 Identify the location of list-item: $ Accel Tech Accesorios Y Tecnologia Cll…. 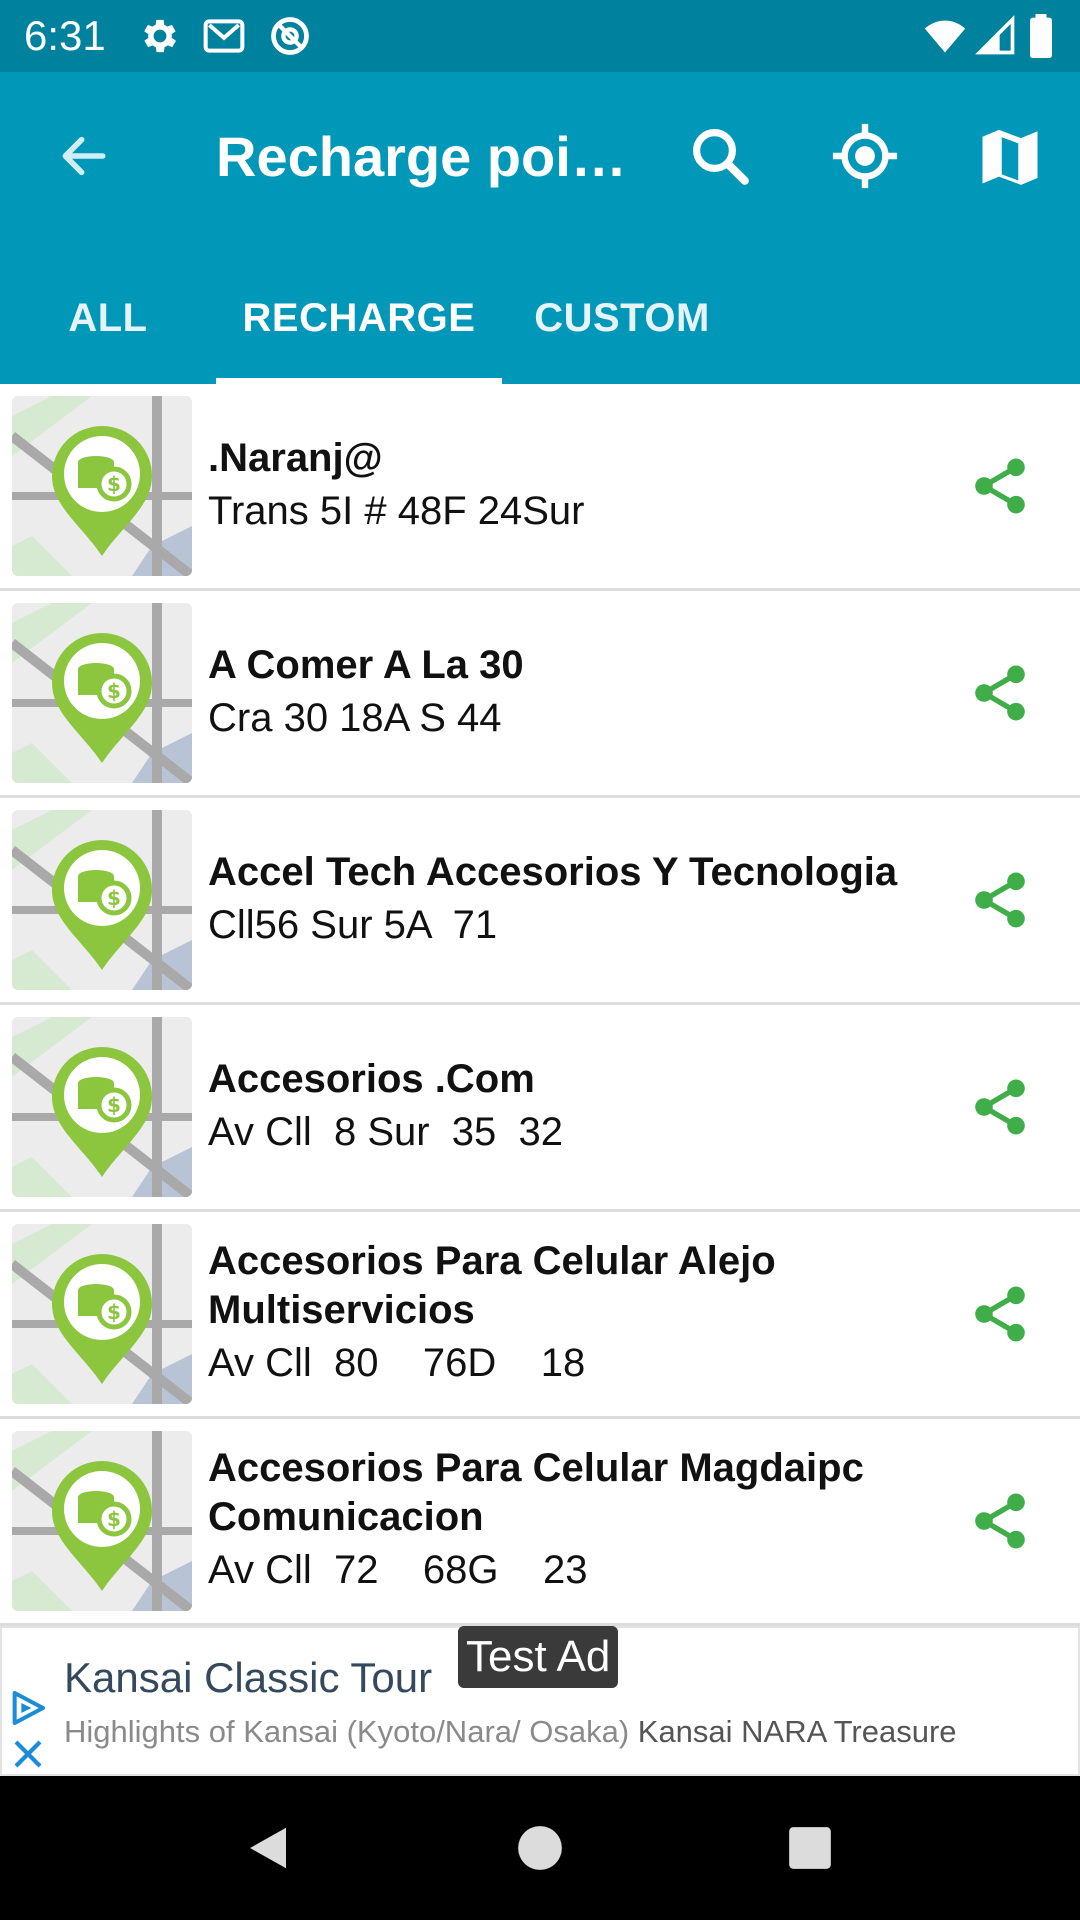
(540, 901).